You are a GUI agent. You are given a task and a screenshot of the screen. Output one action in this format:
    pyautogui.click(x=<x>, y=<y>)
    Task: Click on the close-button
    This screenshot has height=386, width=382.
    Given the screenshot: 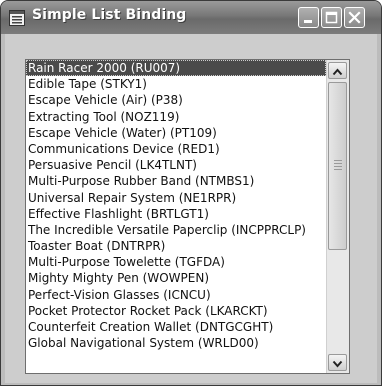 What is the action you would take?
    pyautogui.click(x=354, y=17)
    